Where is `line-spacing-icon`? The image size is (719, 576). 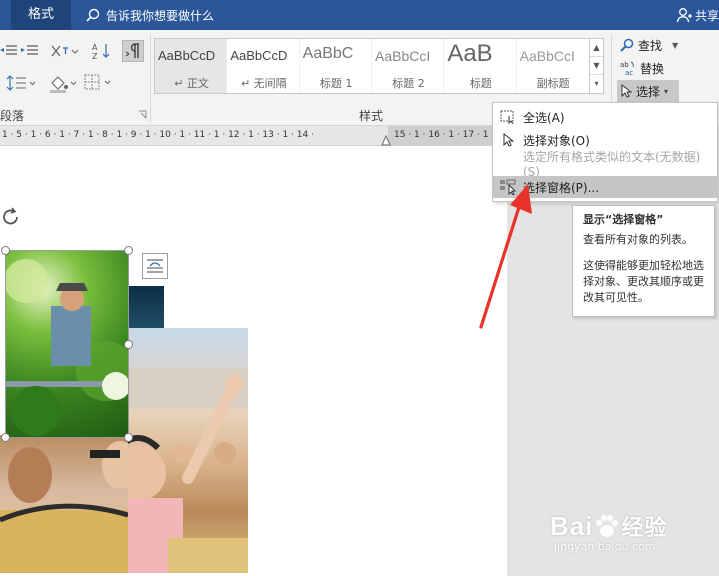
line-spacing-icon is located at coordinates (21, 83).